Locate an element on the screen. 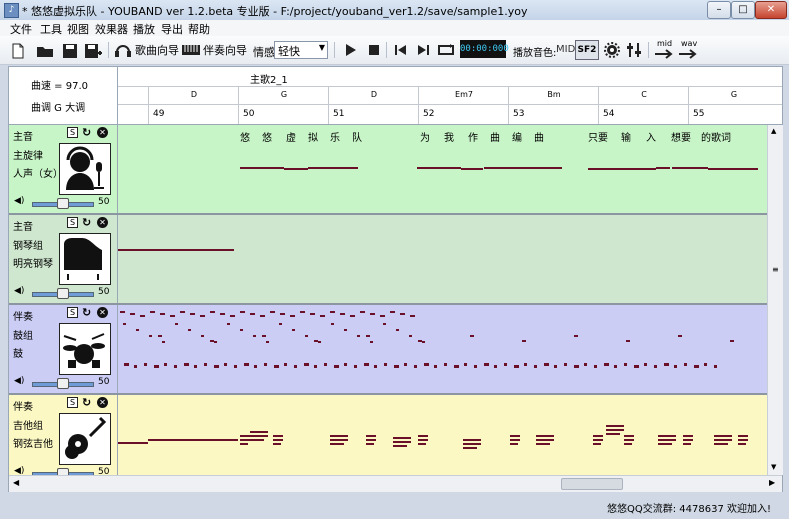 The image size is (789, 519). track-lane is located at coordinates (442, 349).